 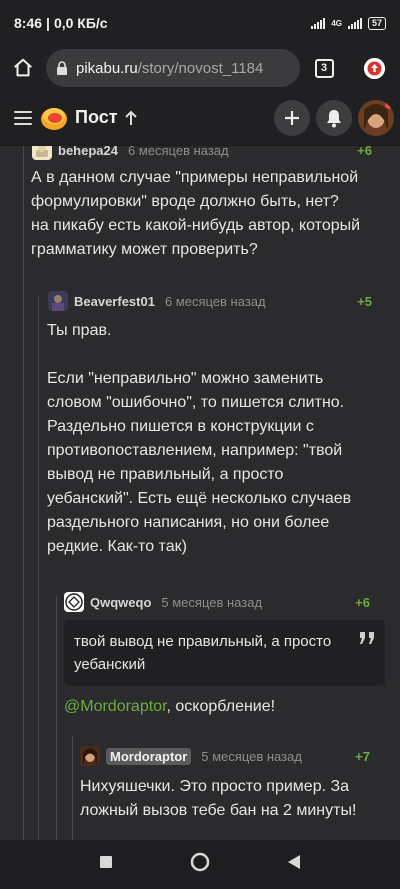 What do you see at coordinates (80, 23) in the screenshot?
I see `status-speed: 0,0 КБ/с` at bounding box center [80, 23].